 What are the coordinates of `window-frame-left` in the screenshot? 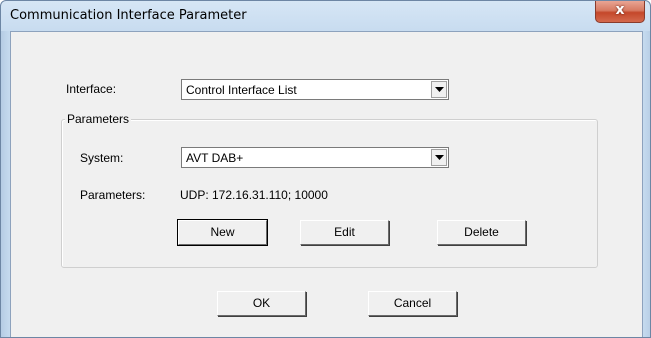 It's located at (5, 184).